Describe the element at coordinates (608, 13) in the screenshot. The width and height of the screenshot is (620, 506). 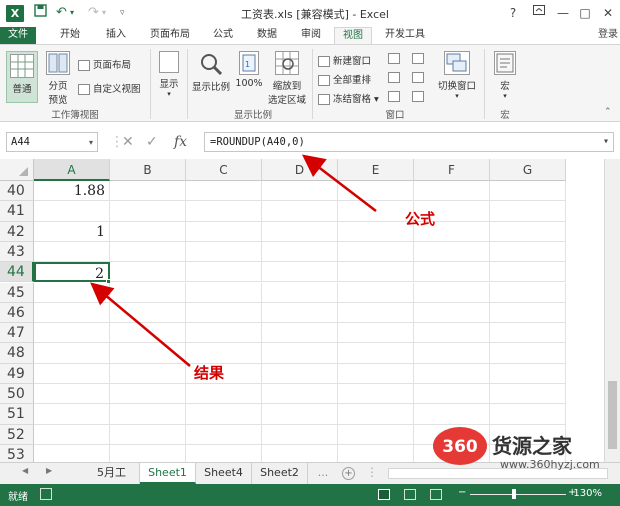
I see `close-button: ✕` at that location.